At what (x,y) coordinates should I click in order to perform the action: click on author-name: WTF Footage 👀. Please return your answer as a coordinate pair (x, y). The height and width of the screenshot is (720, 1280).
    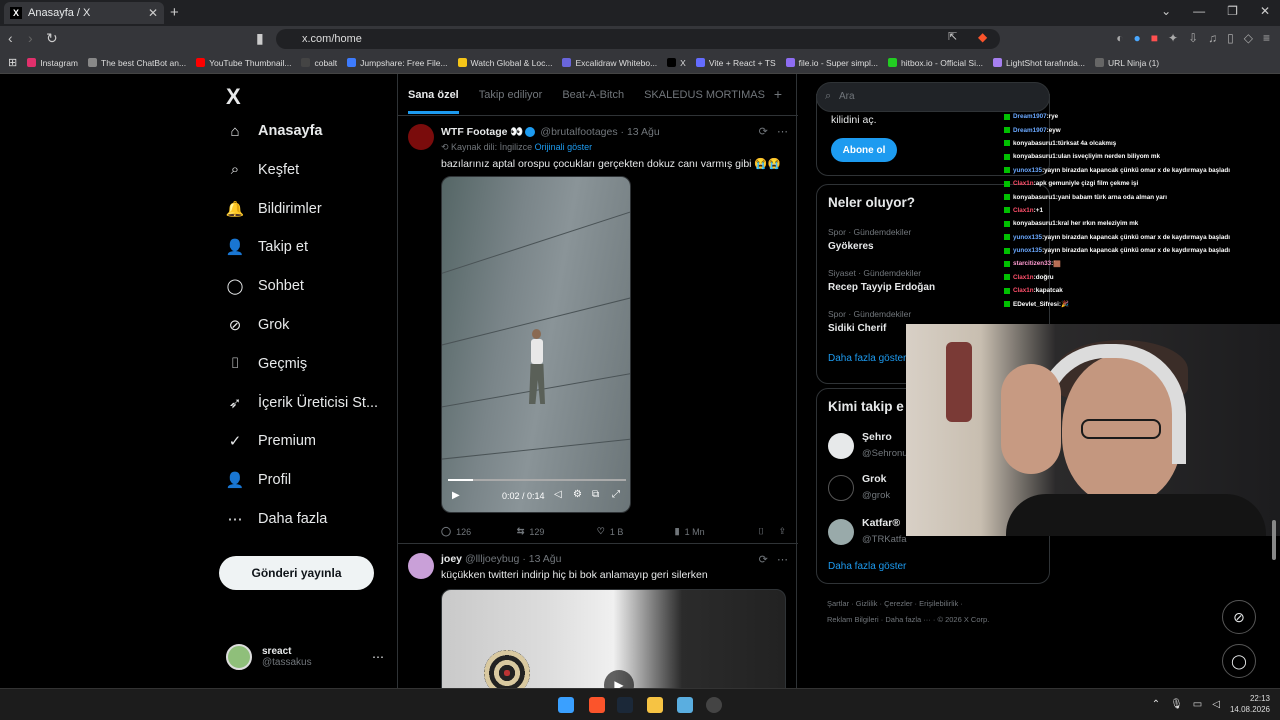
    Looking at the image, I should click on (482, 132).